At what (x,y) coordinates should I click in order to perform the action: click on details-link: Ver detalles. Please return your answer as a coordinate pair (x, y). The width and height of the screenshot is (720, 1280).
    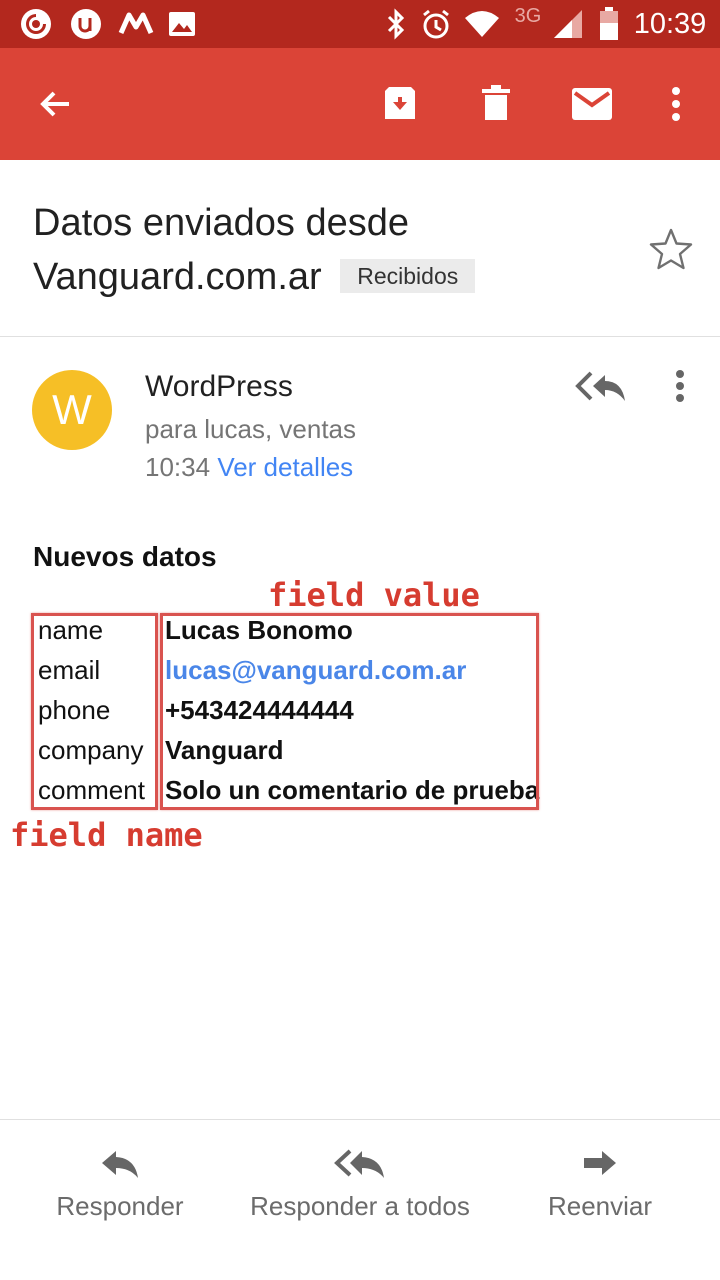
    Looking at the image, I should click on (285, 467).